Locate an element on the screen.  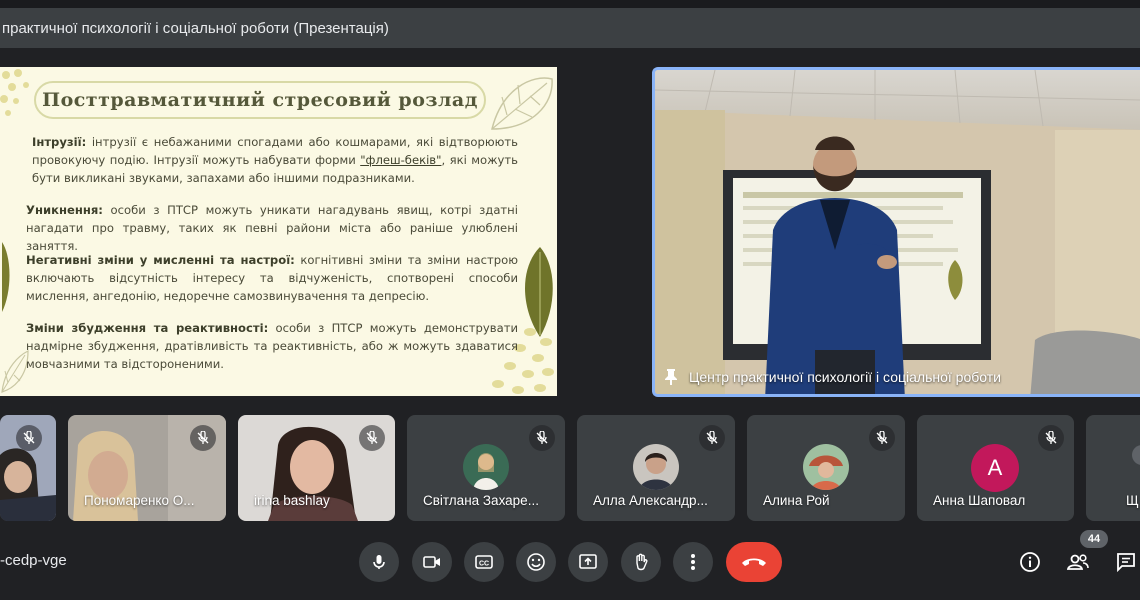
end-call-button is located at coordinates (754, 562).